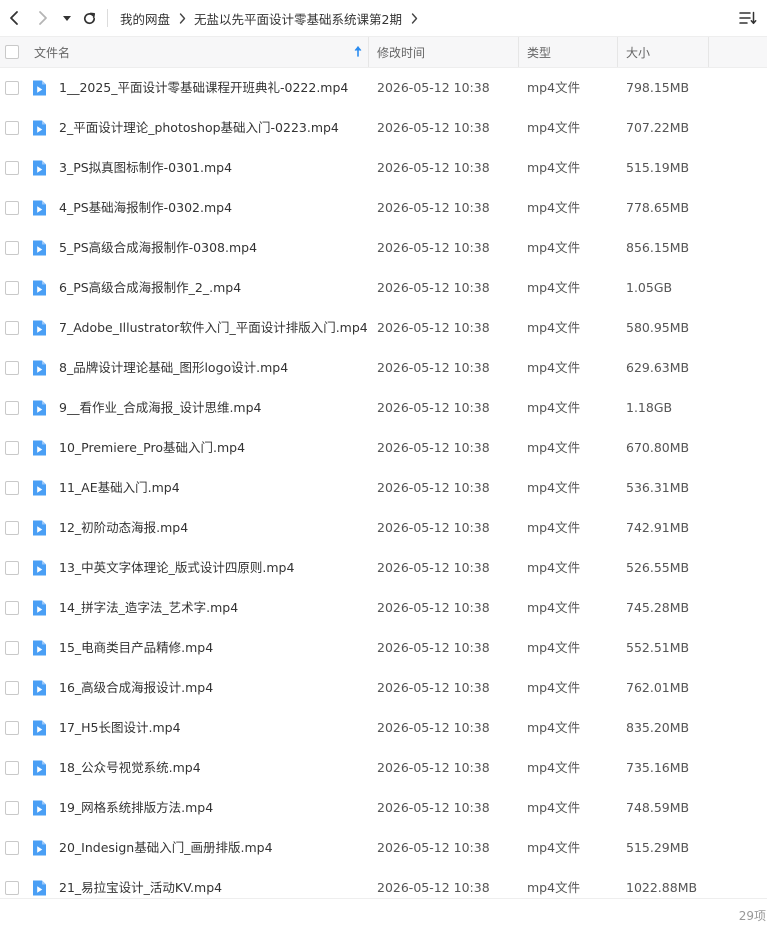  What do you see at coordinates (298, 18) in the screenshot?
I see `breadcrumb-item-current: 无盐以先平面设计零基础系统课第2期` at bounding box center [298, 18].